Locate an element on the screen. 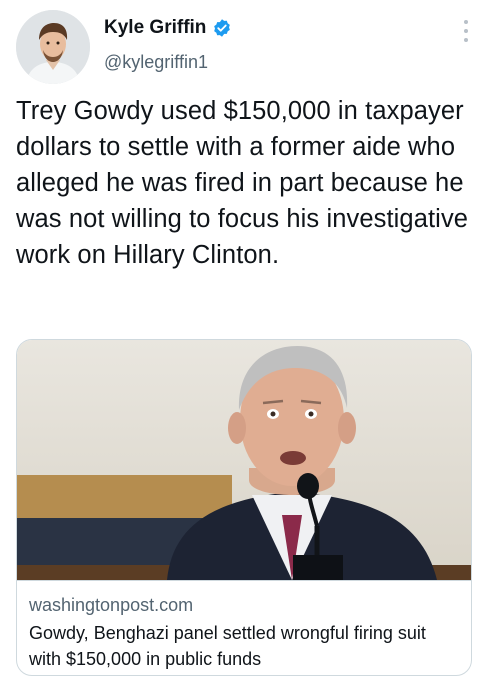  avatar-photo-icon is located at coordinates (53, 47).